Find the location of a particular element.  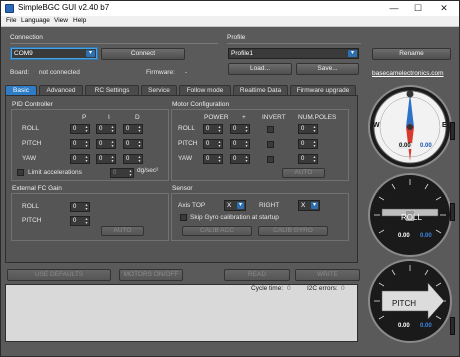

profile-select: Profile1 ▾ is located at coordinates (293, 53).